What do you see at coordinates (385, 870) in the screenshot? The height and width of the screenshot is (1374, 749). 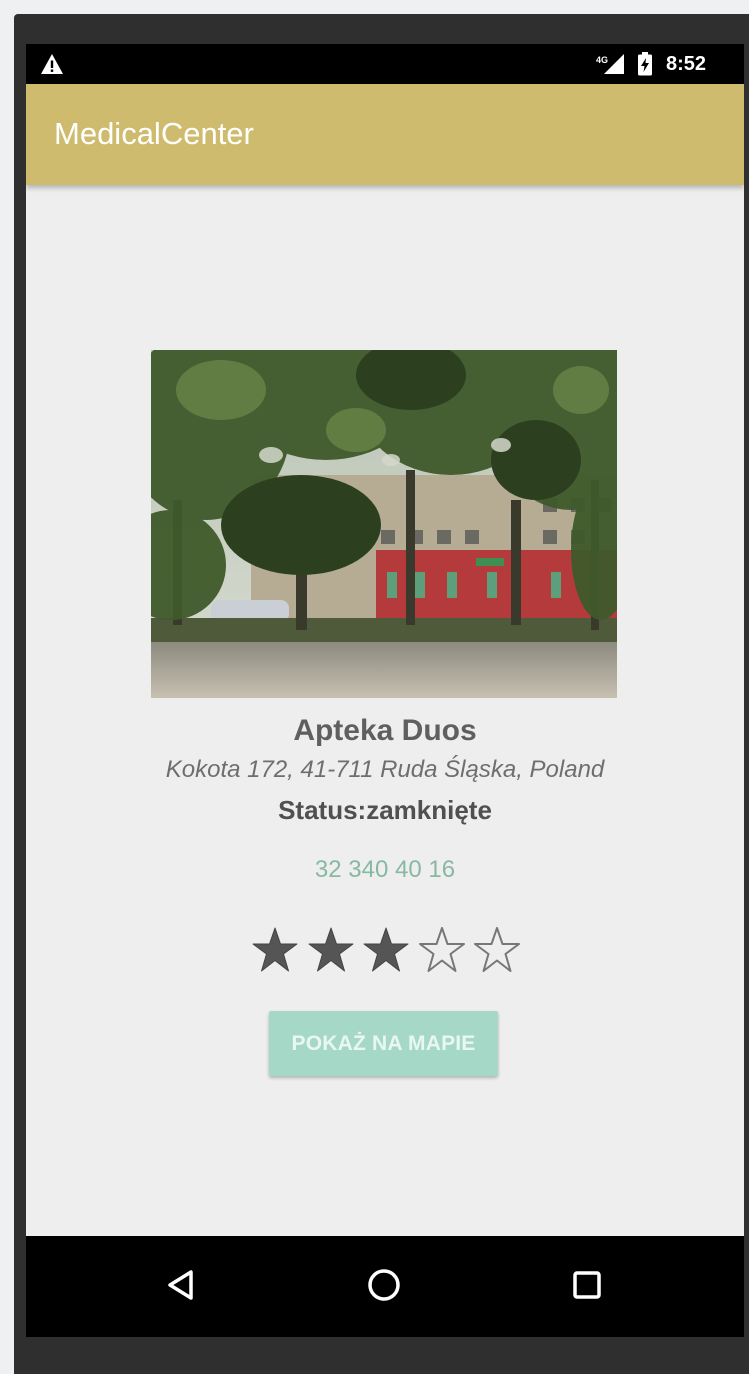 I see `phone-link: 32 340 40 16` at bounding box center [385, 870].